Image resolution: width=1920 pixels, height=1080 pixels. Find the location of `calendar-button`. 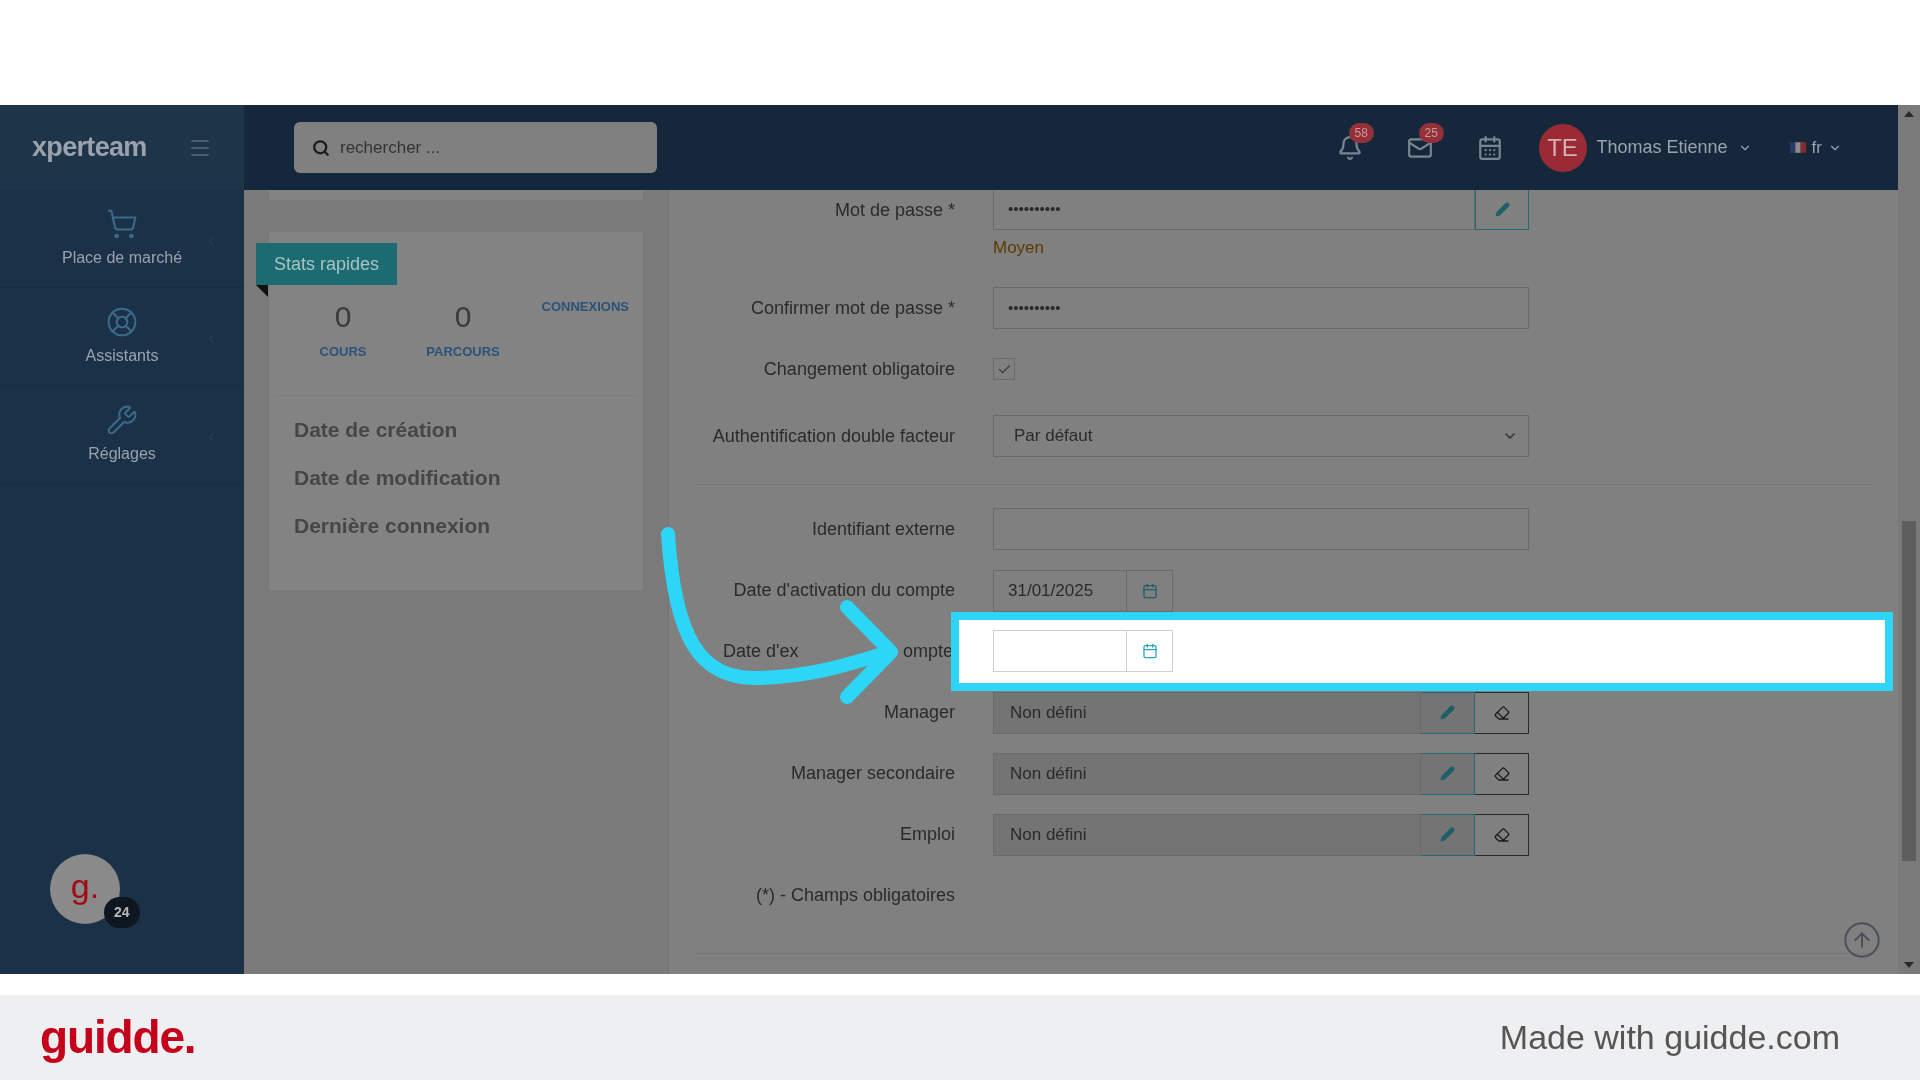

calendar-button is located at coordinates (1150, 590).